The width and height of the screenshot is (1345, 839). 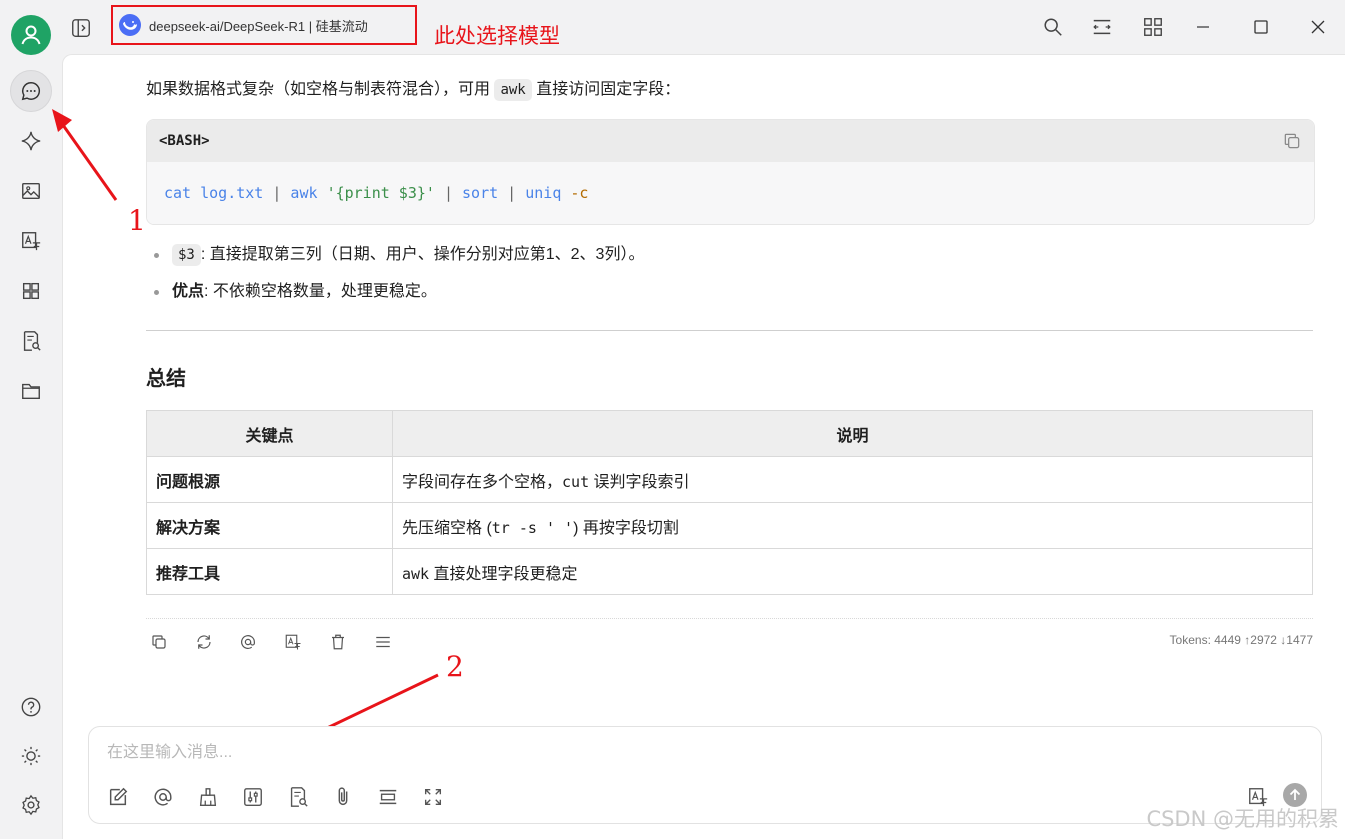 I want to click on translate-message-button, so click(x=293, y=642).